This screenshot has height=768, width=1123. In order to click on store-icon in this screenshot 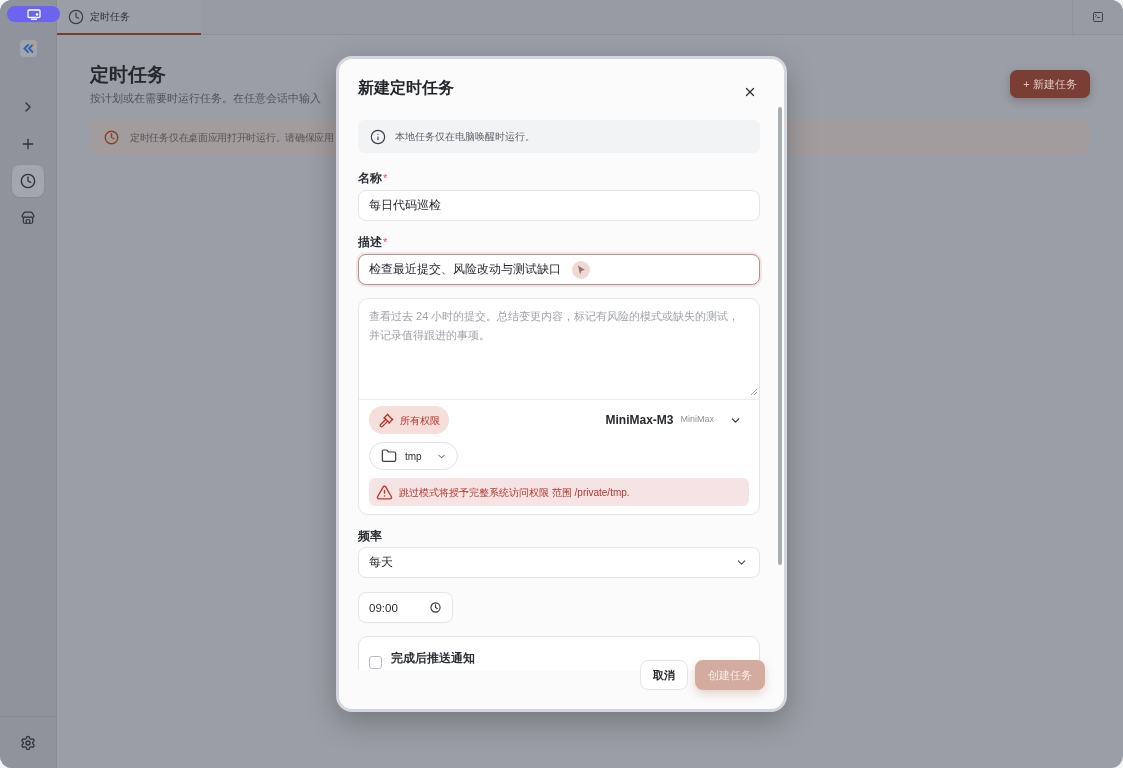, I will do `click(28, 218)`.